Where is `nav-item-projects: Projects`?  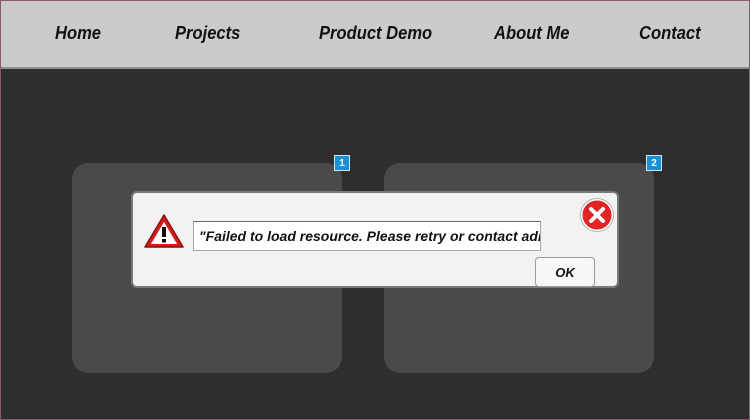 nav-item-projects: Projects is located at coordinates (207, 33).